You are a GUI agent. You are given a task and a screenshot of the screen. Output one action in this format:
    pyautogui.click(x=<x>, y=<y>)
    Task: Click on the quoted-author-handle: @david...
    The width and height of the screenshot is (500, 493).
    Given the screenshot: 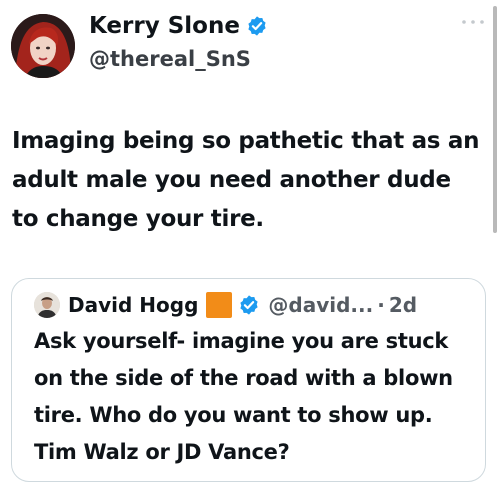 What is the action you would take?
    pyautogui.click(x=320, y=305)
    